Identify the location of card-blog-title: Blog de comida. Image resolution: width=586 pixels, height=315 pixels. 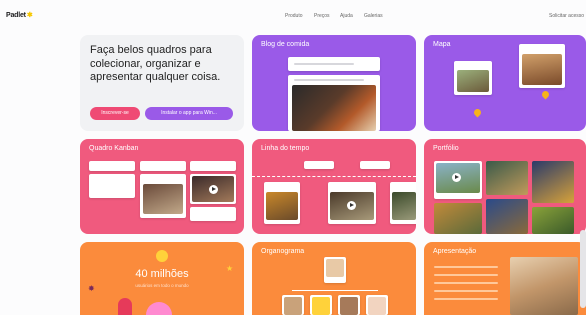
(285, 44).